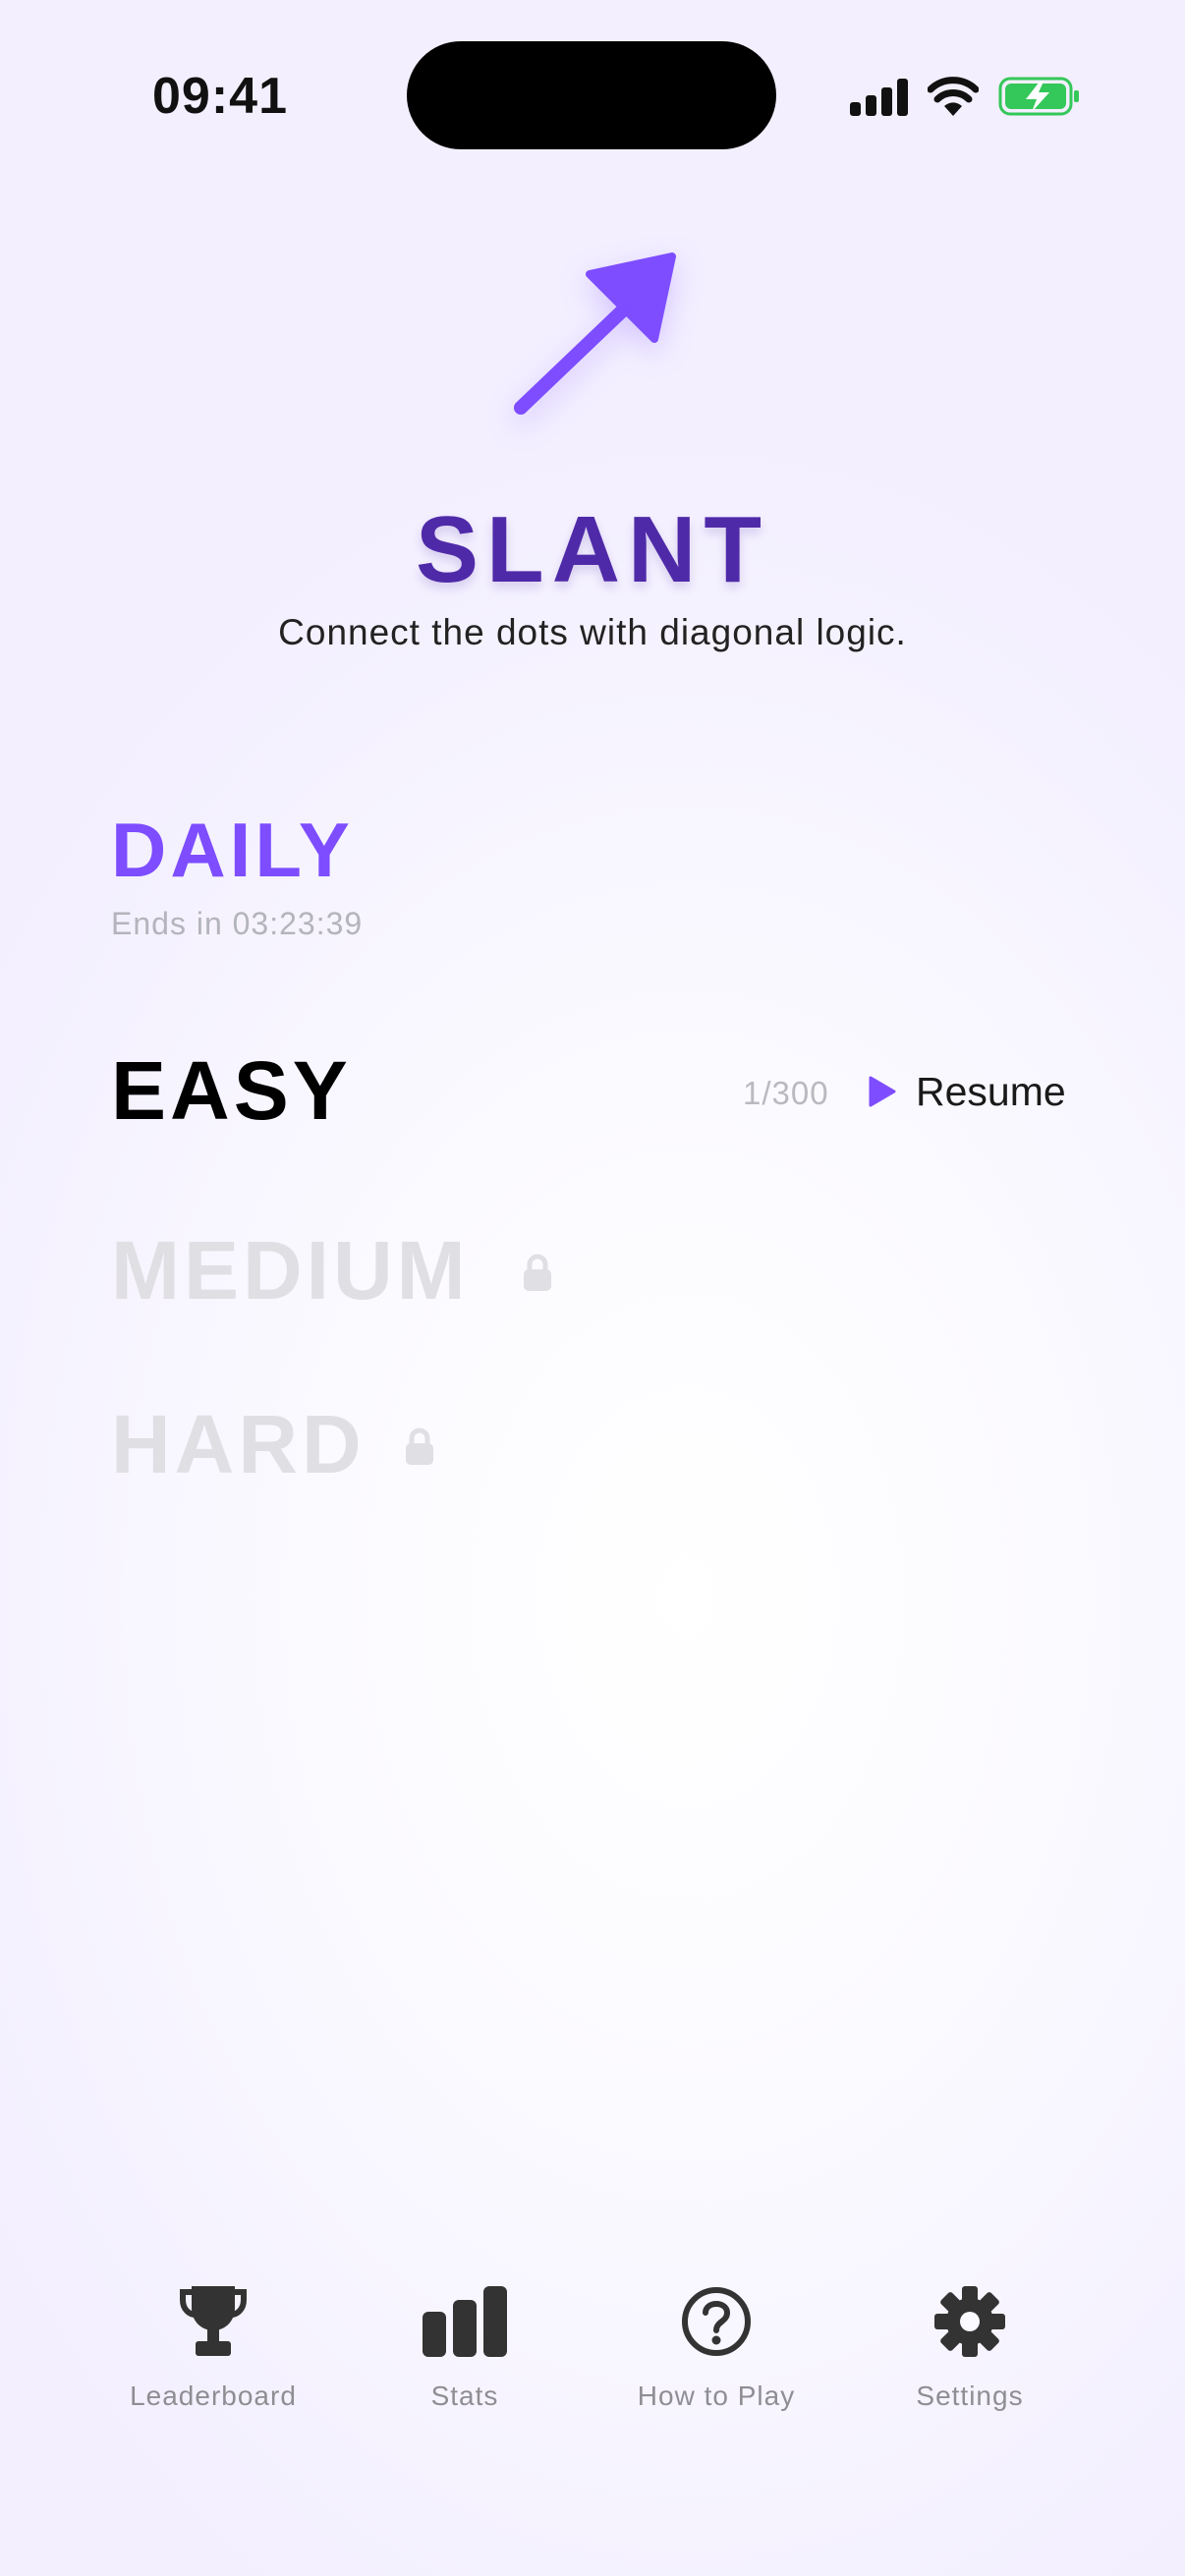 This screenshot has height=2576, width=1185. Describe the element at coordinates (465, 2395) in the screenshot. I see `tab-label: Stats` at that location.